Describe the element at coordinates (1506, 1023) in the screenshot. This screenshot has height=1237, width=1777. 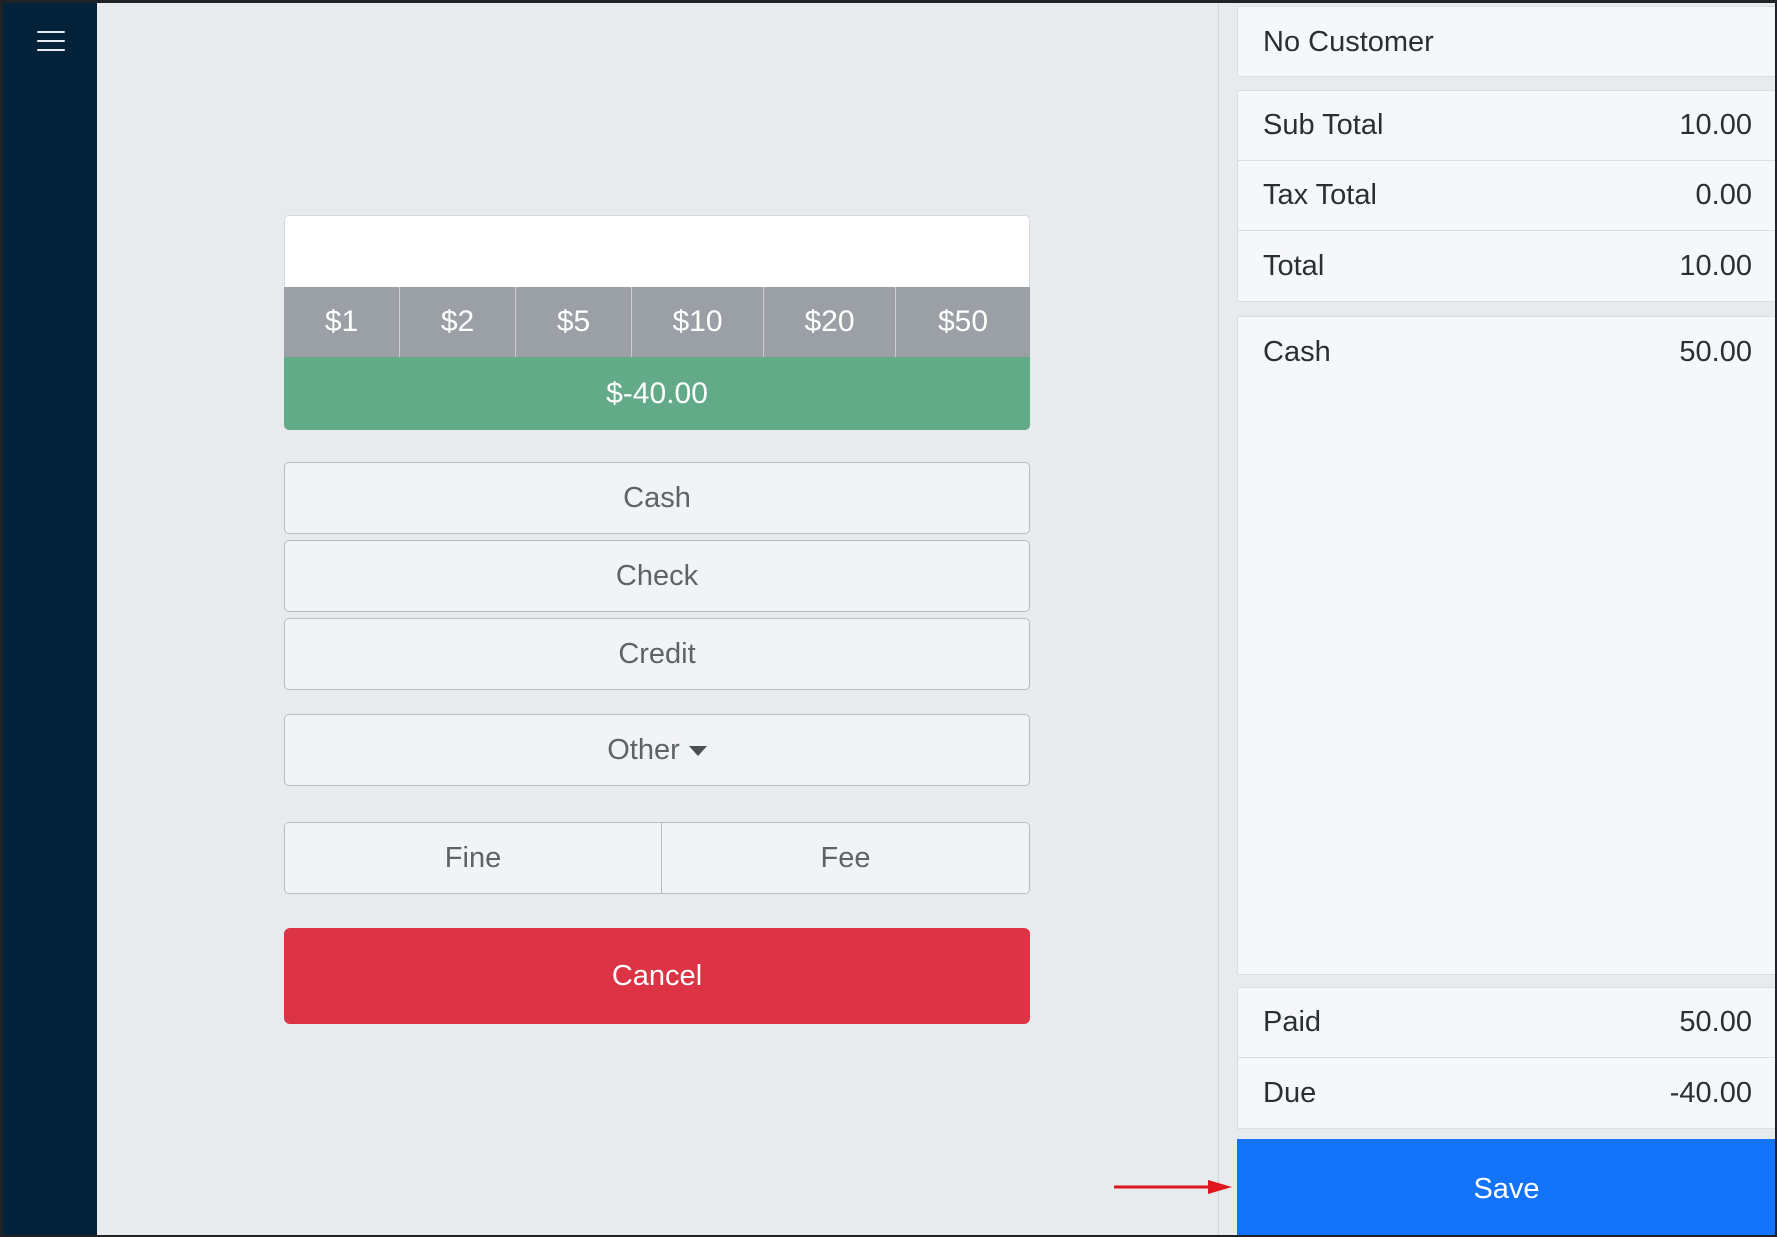
I see `paid-row: Paid 50.00` at that location.